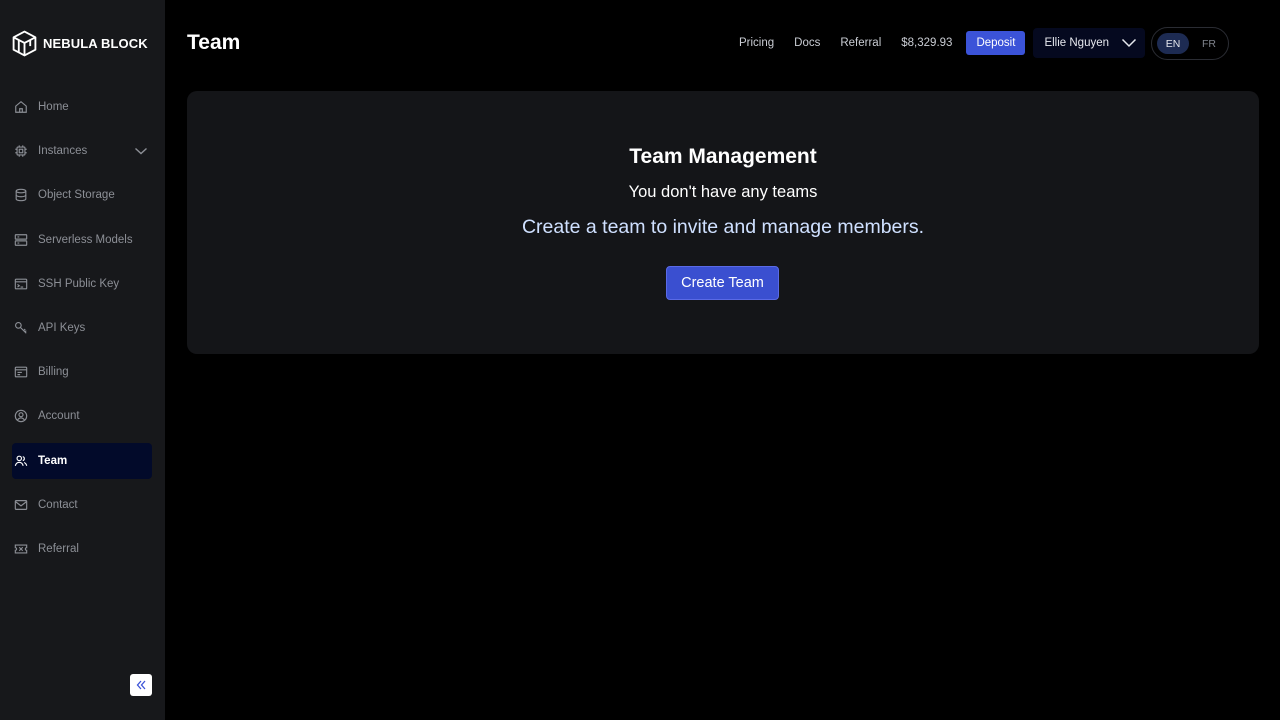 The image size is (1280, 720). I want to click on user-circle-icon, so click(21, 416).